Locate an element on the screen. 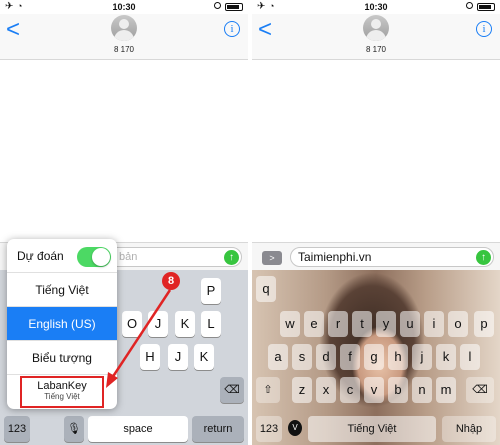 Image resolution: width=500 pixels, height=445 pixels. key: h is located at coordinates (398, 357).